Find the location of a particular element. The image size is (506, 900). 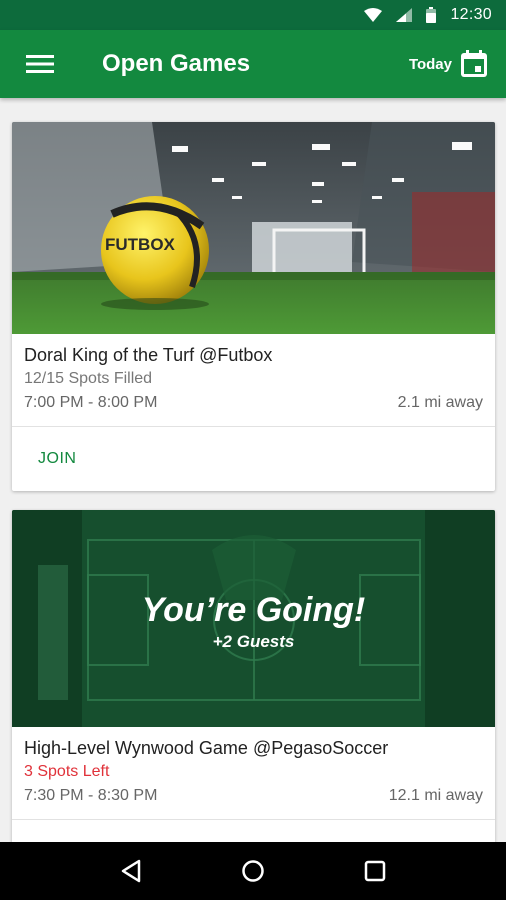

divider is located at coordinates (253, 819).